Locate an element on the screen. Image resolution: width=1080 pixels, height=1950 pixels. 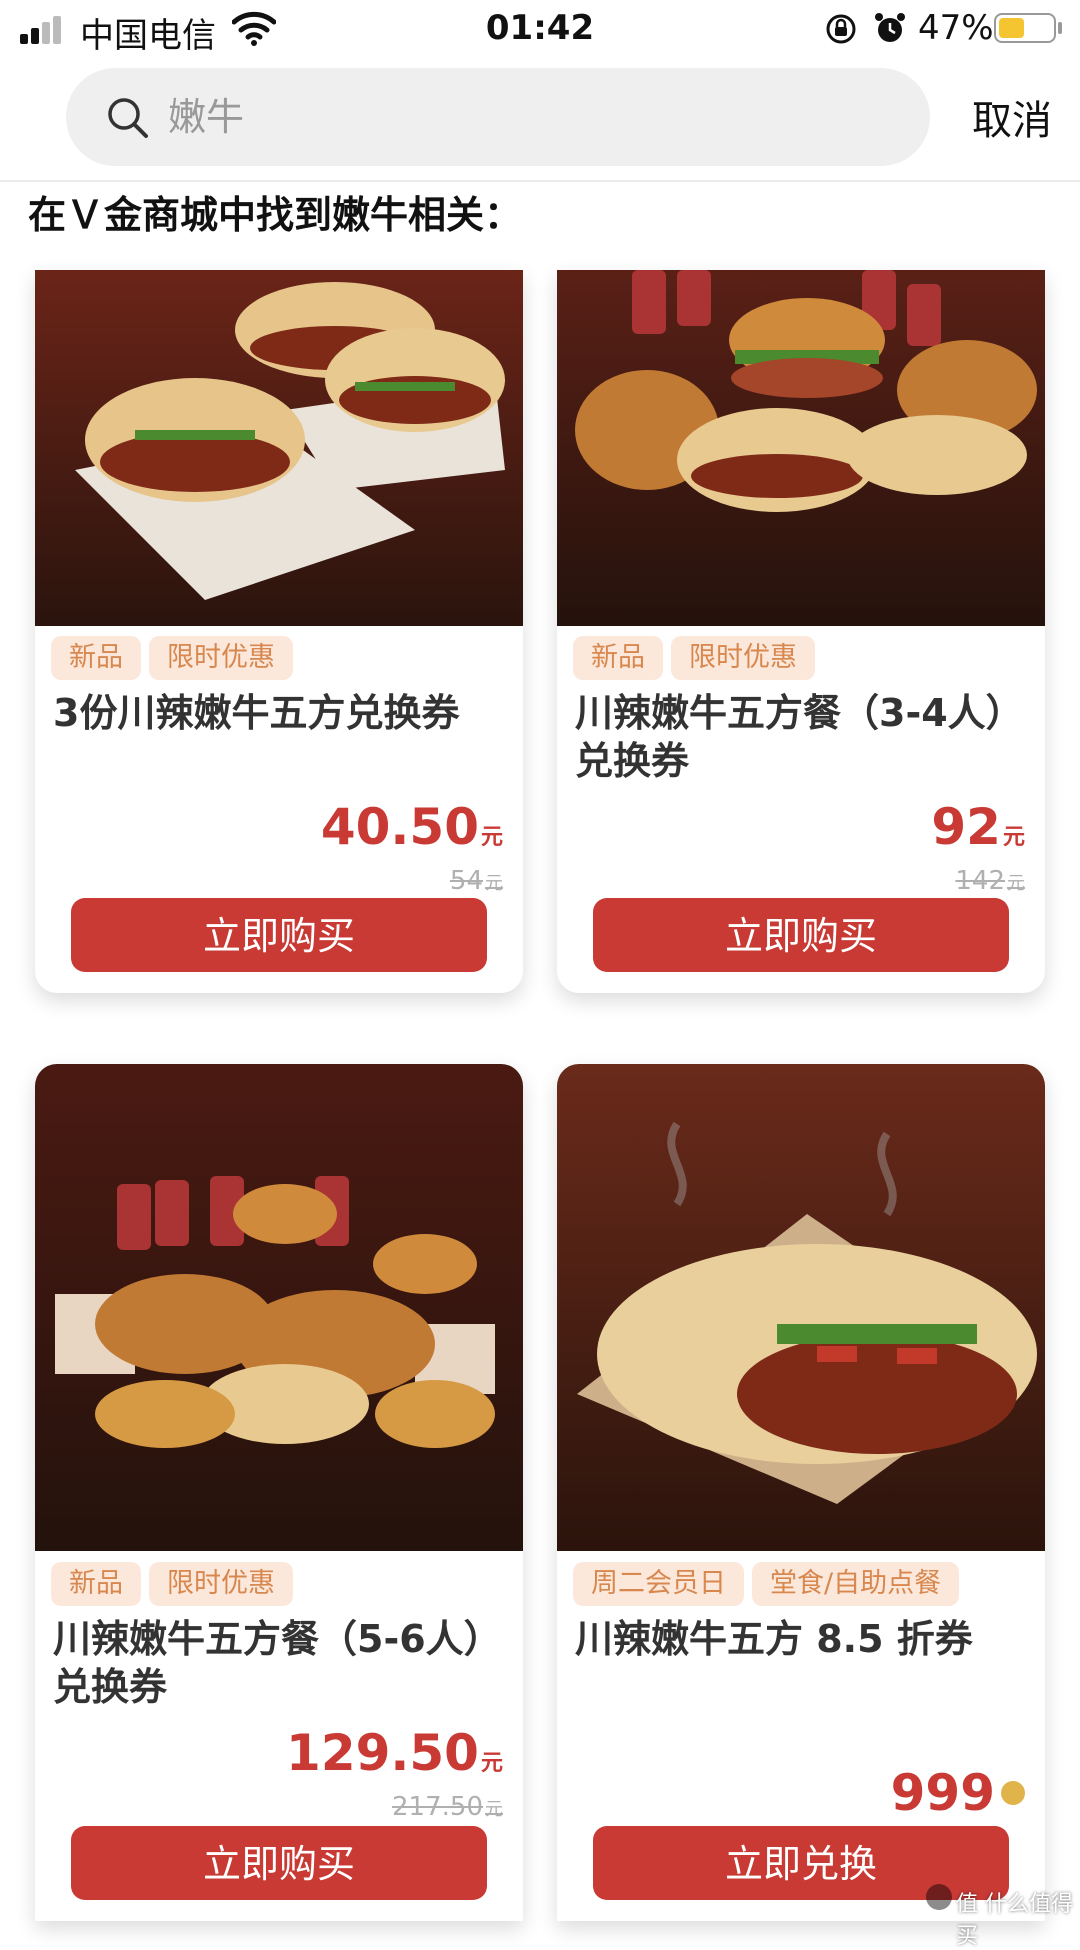
product-price: 129.50元 is located at coordinates (394, 1753).